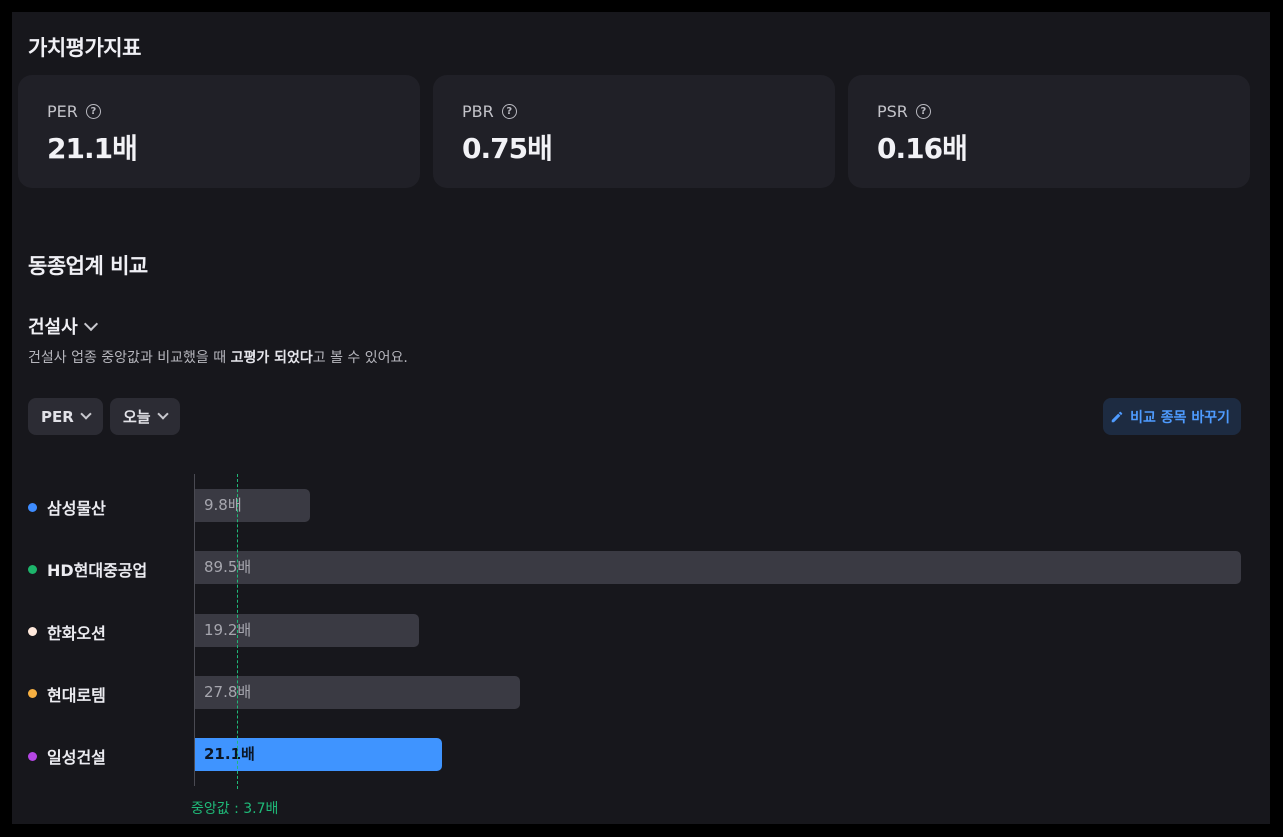  Describe the element at coordinates (1180, 417) in the screenshot. I see `change-compare-label: 비교 종목 바꾸기` at that location.